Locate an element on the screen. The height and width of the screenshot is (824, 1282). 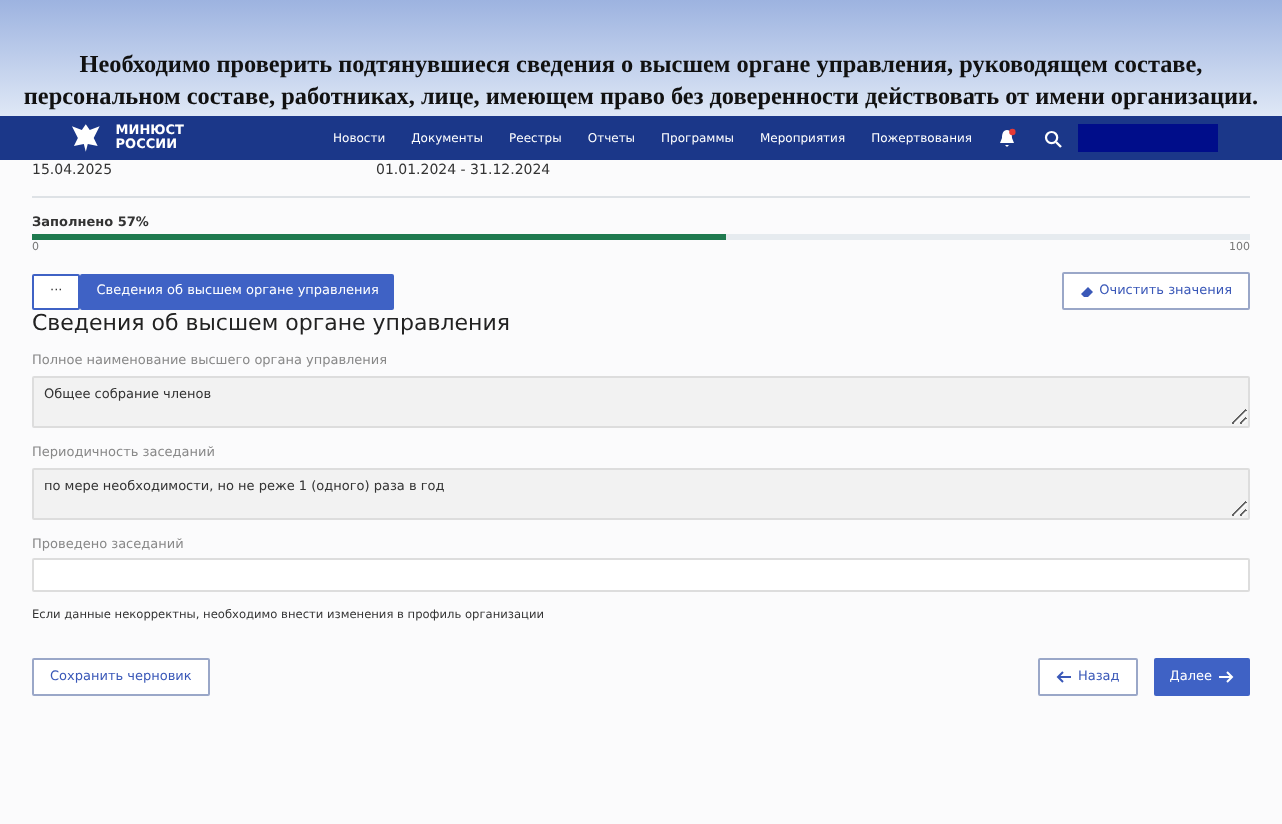
bell-icon is located at coordinates (1007, 138).